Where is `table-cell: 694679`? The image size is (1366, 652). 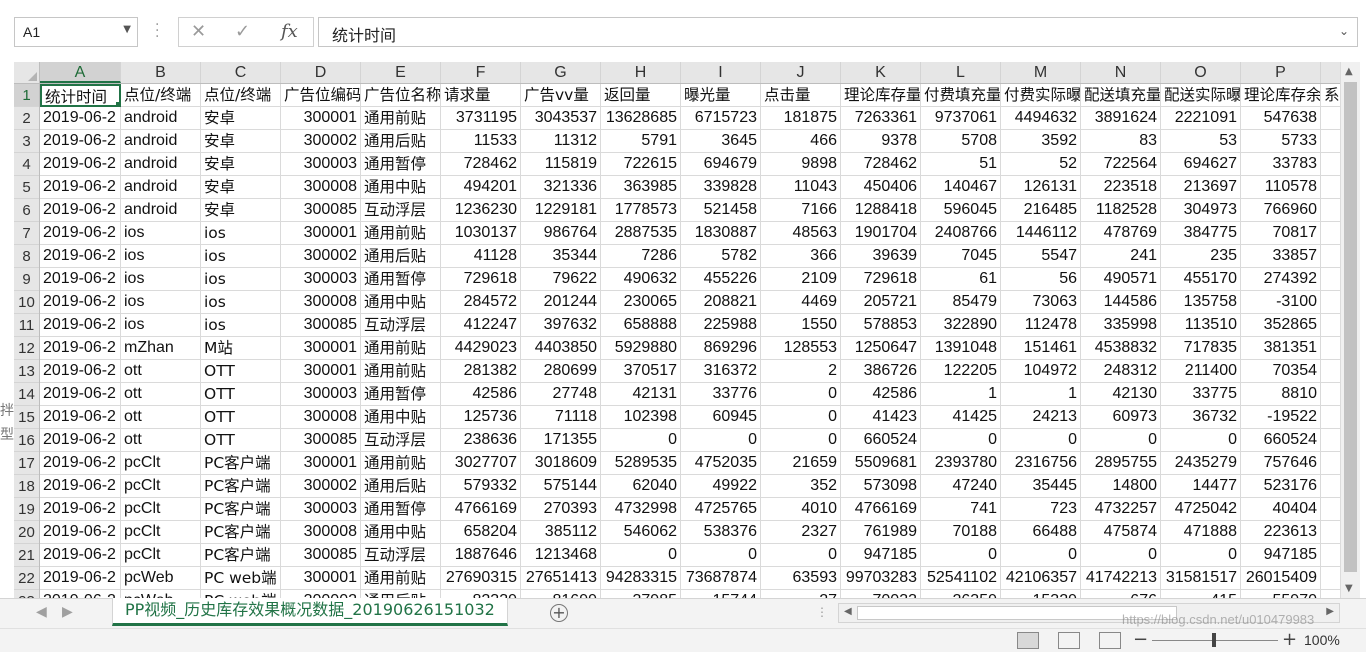 table-cell: 694679 is located at coordinates (721, 164).